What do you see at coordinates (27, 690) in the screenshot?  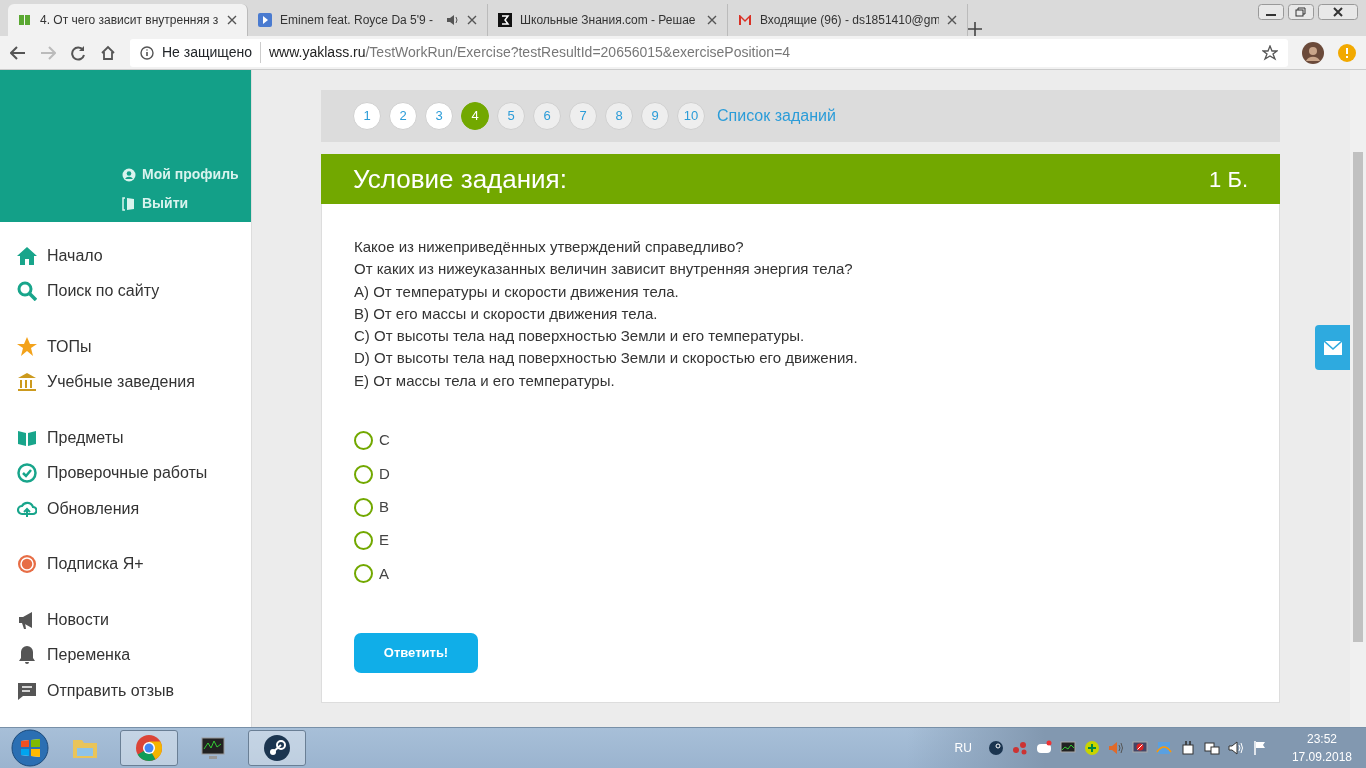 I see `chat-icon` at bounding box center [27, 690].